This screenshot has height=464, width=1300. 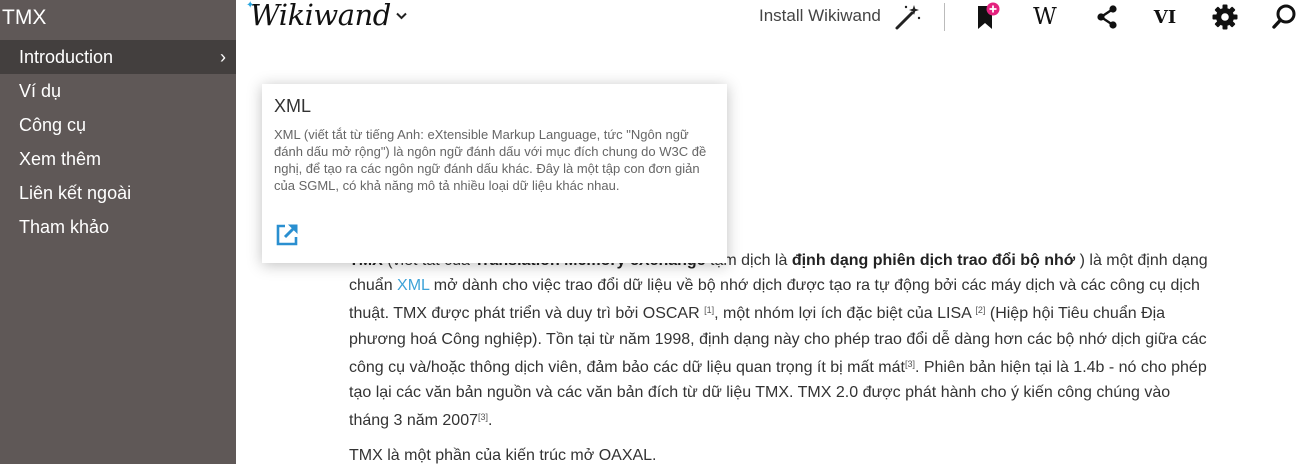 I want to click on reference-link: [1], so click(x=709, y=310).